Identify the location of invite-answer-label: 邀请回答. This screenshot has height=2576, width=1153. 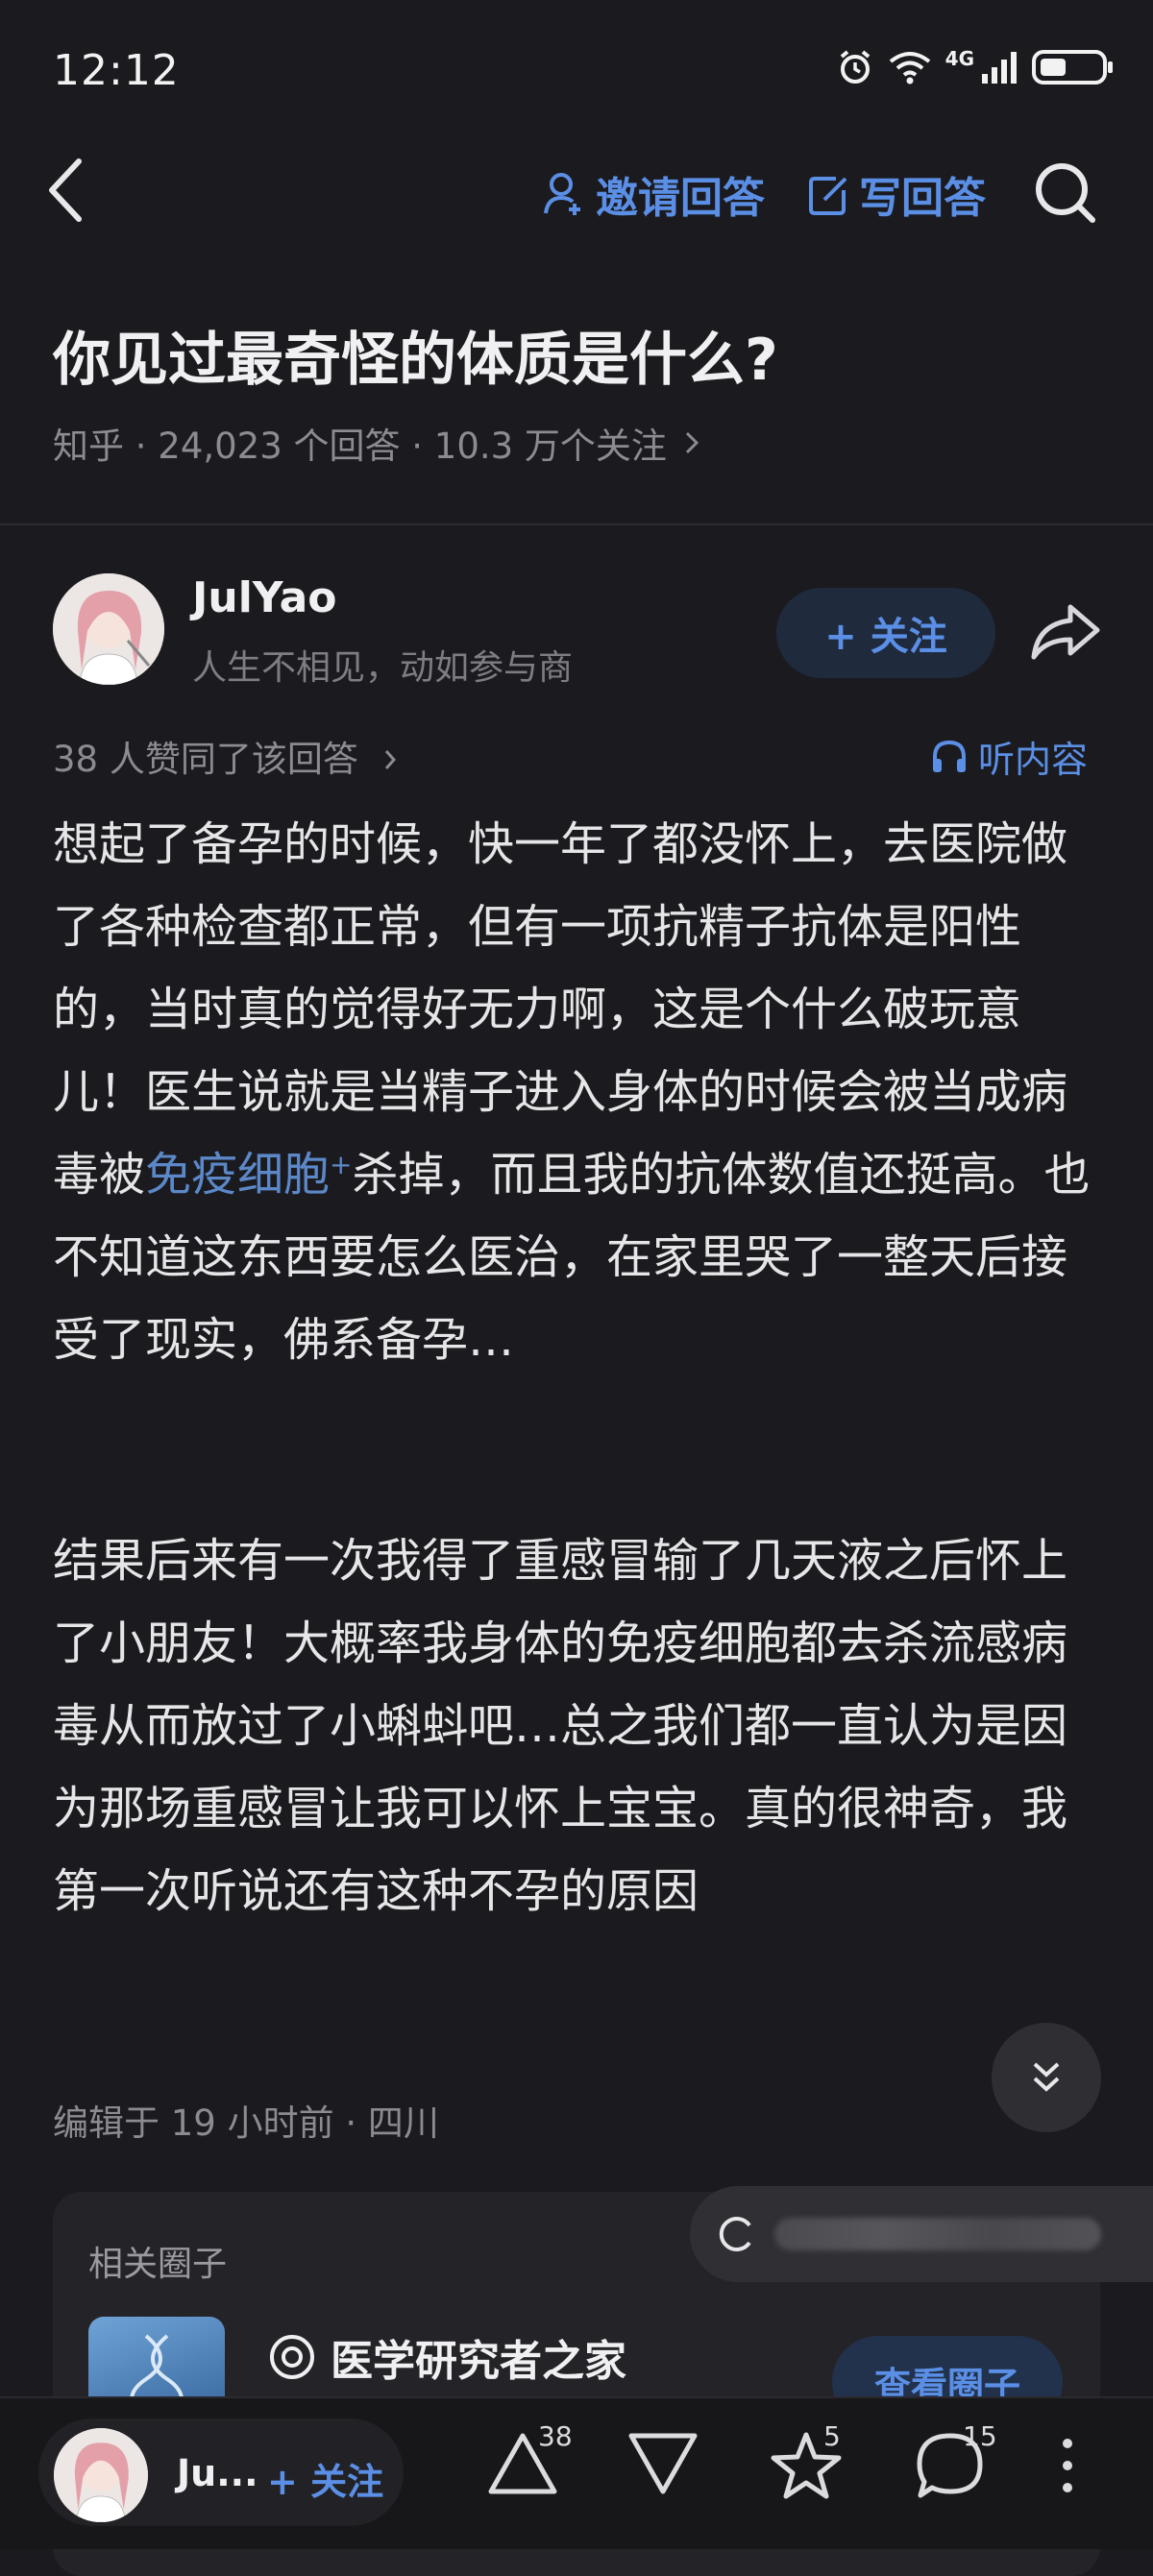
(681, 199).